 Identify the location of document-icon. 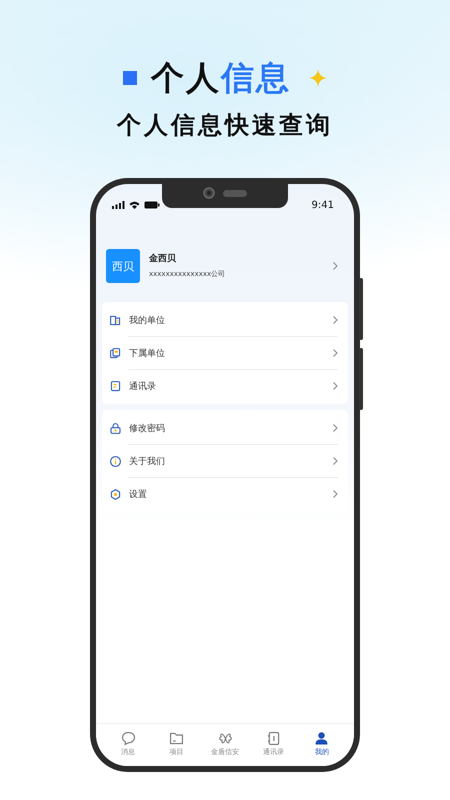
(115, 386).